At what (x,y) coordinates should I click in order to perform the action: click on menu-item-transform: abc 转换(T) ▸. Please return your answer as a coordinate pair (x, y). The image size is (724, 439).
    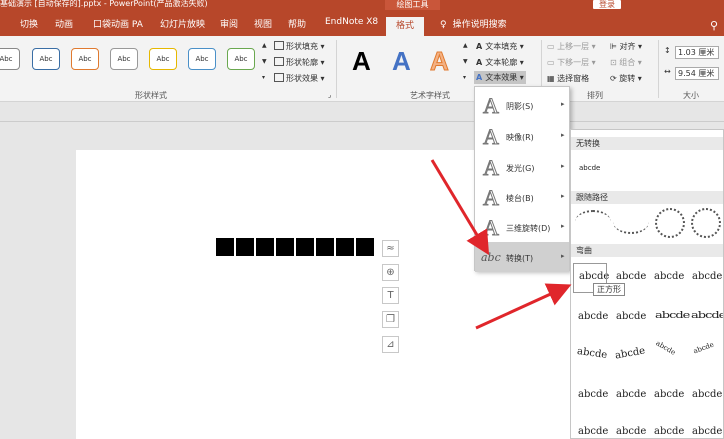
    Looking at the image, I should click on (522, 257).